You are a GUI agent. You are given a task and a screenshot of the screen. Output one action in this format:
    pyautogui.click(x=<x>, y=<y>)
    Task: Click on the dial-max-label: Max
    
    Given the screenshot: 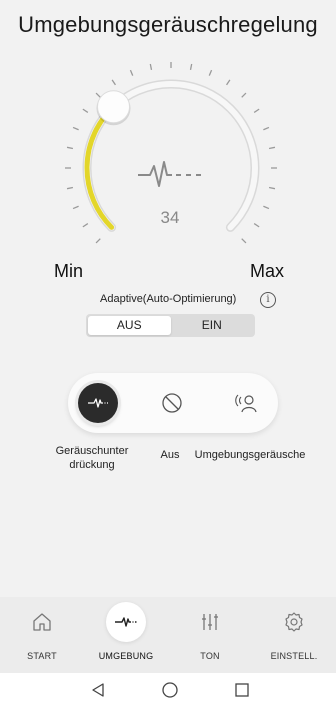 What is the action you would take?
    pyautogui.click(x=267, y=271)
    